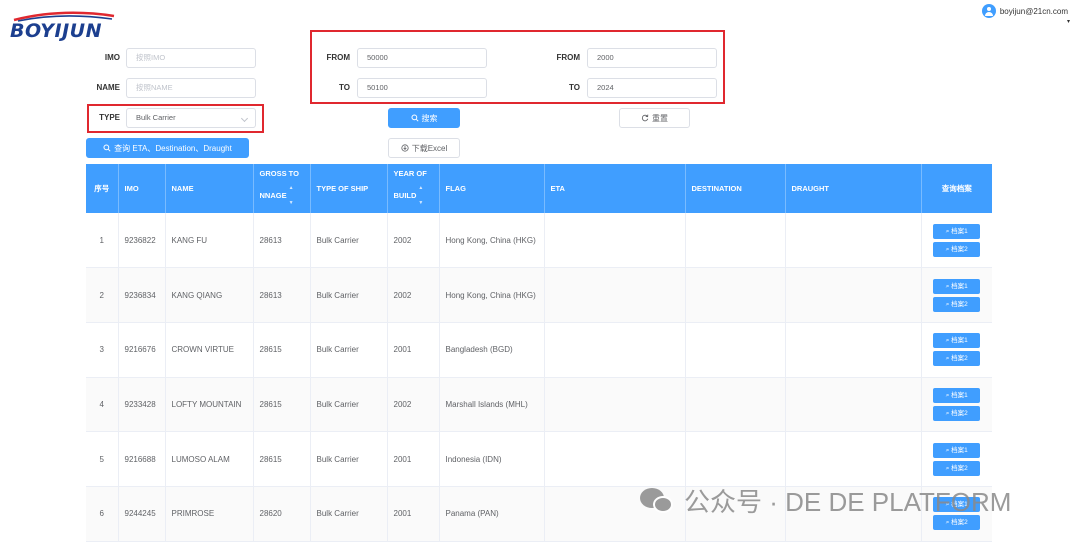  What do you see at coordinates (660, 118) in the screenshot?
I see `reset-button-label: 重置` at bounding box center [660, 118].